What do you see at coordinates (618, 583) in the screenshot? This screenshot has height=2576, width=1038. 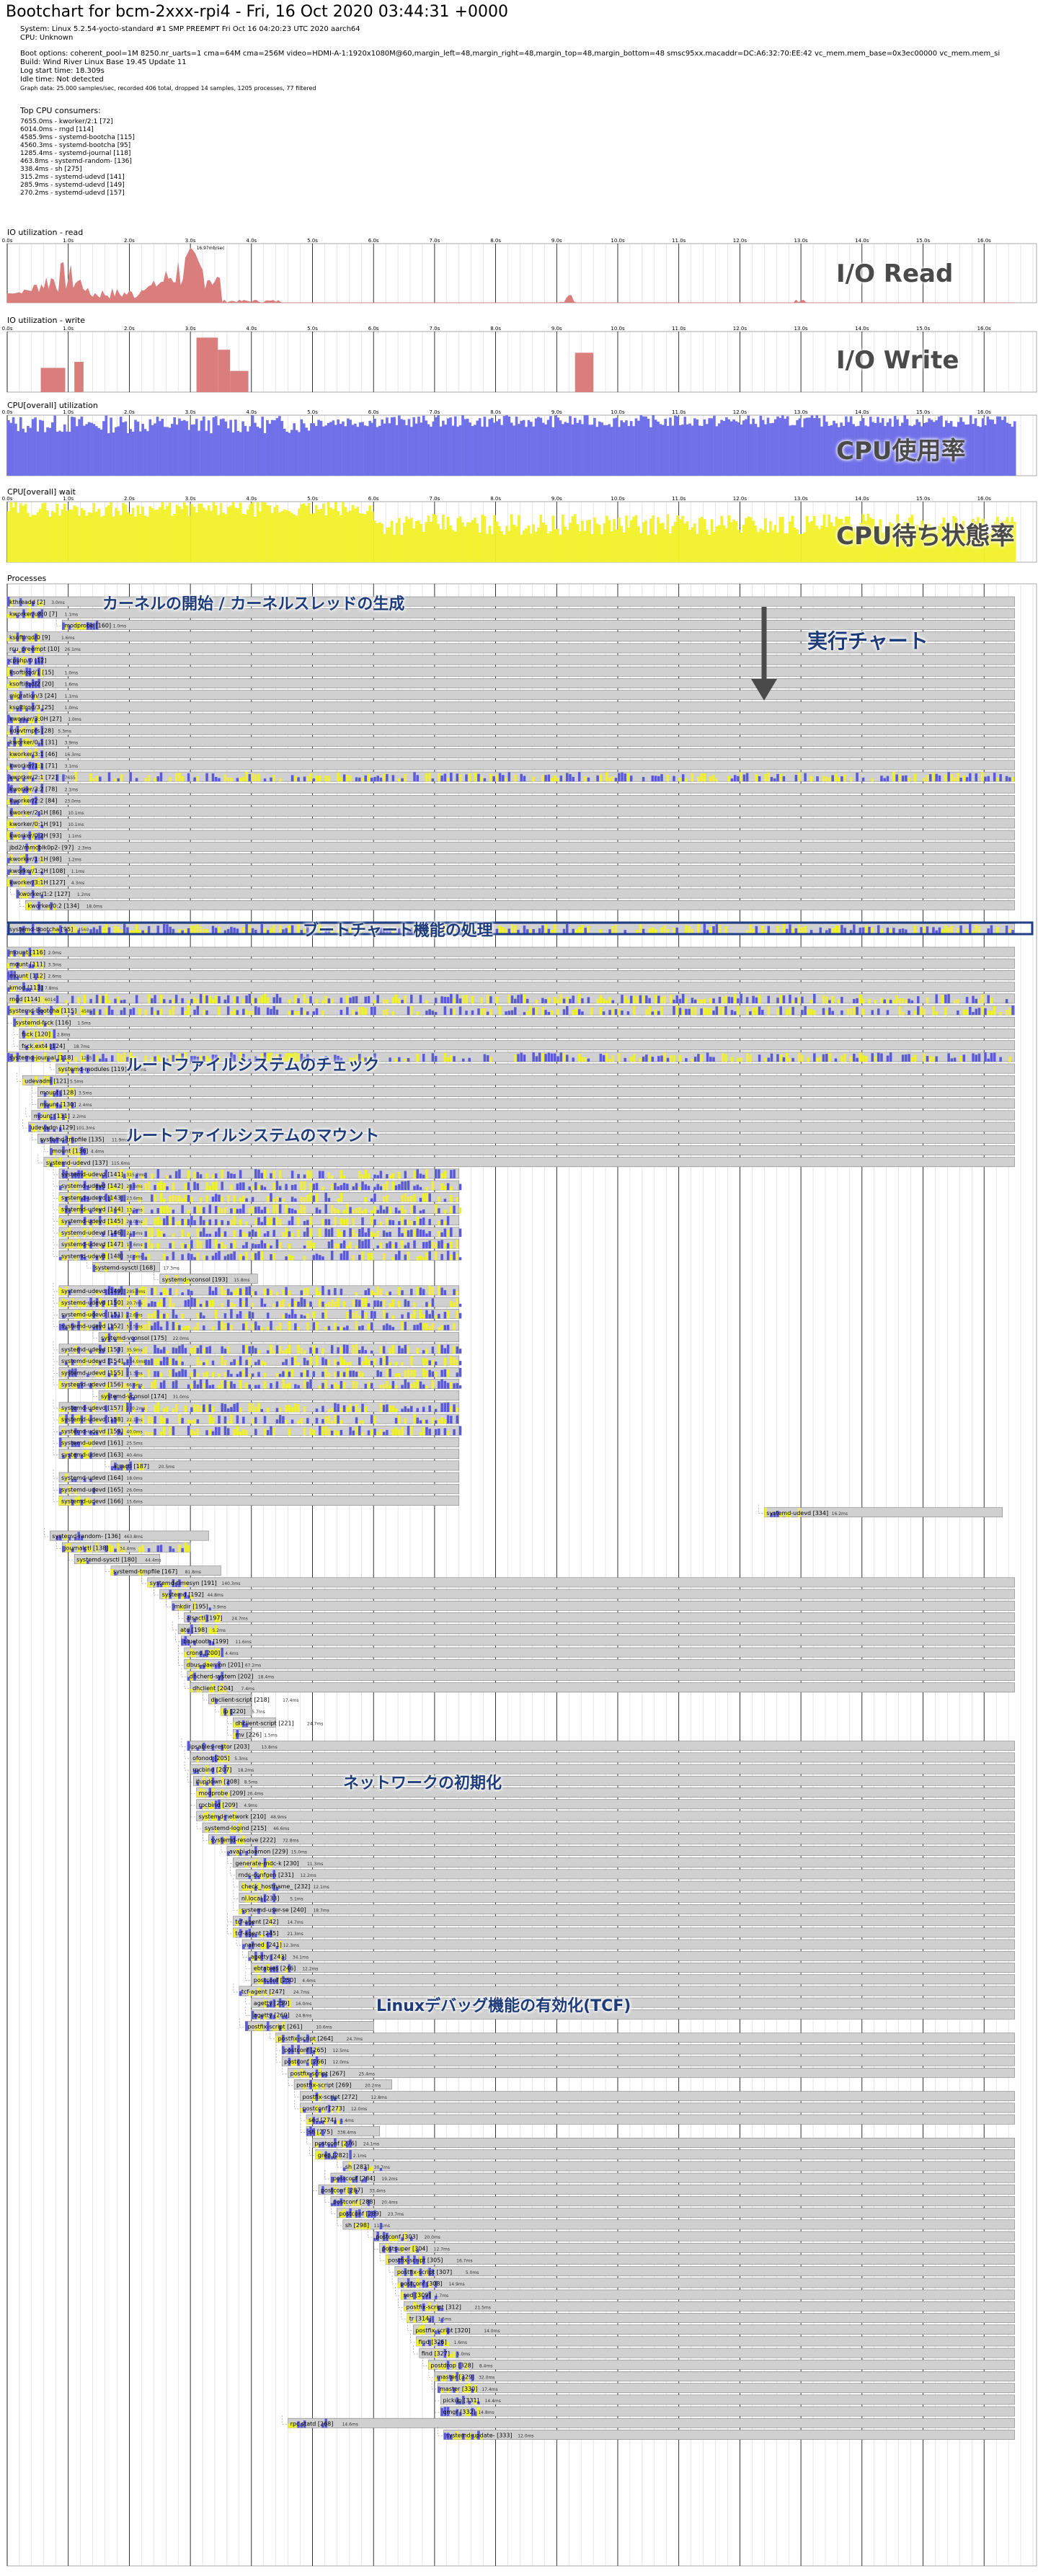 I see `time-tick-label: 10.0s` at bounding box center [618, 583].